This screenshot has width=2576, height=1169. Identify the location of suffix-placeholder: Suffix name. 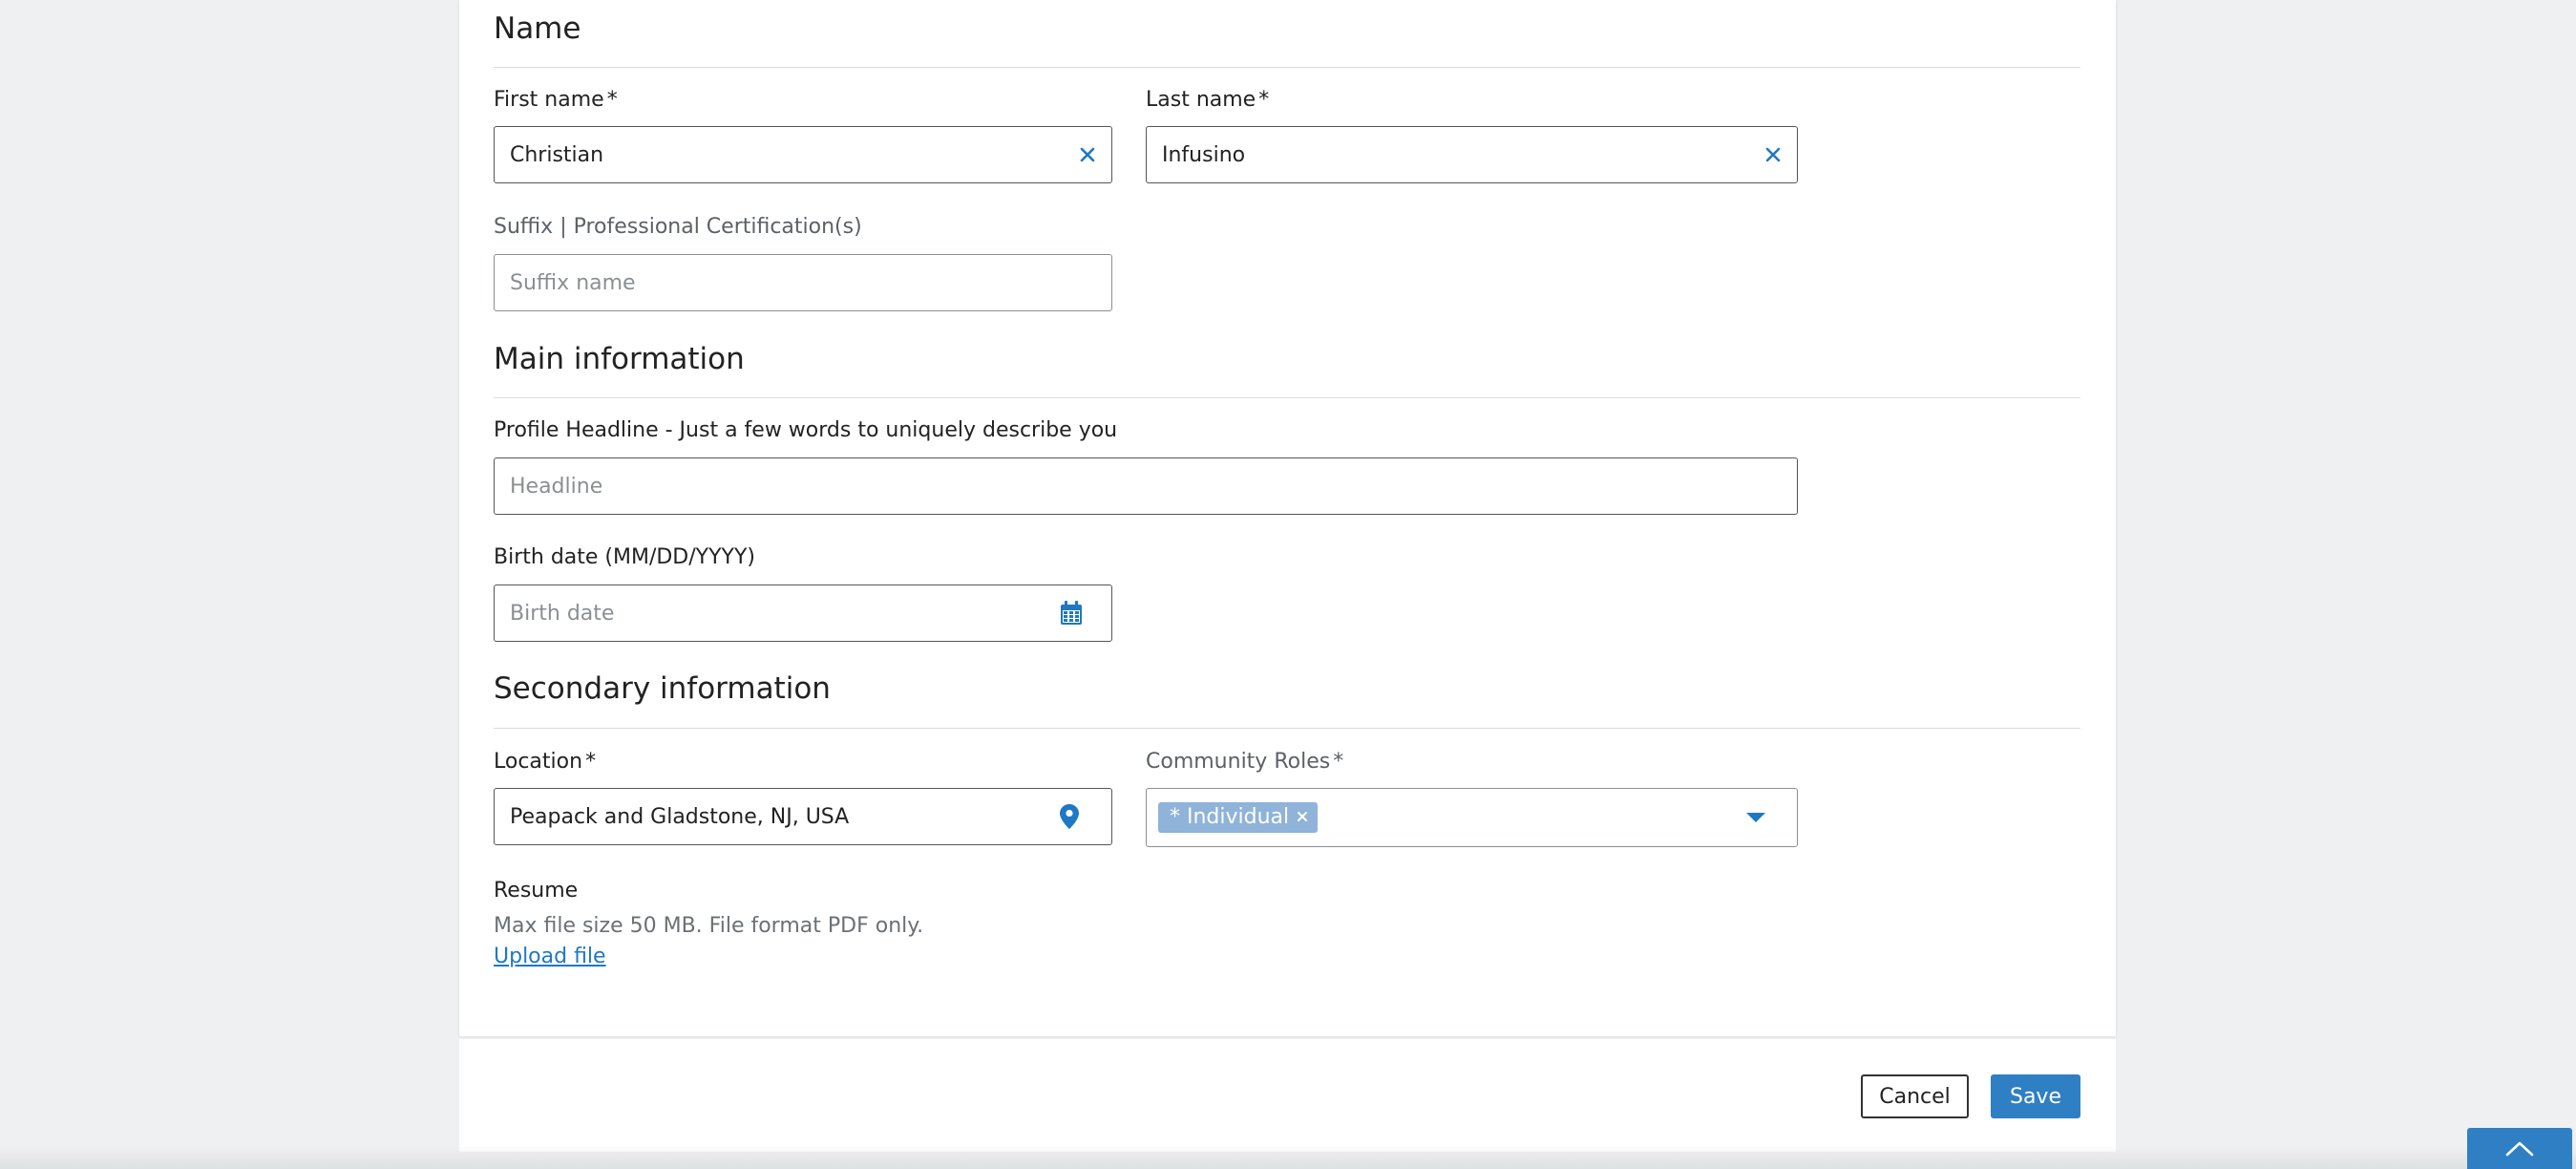
(803, 283).